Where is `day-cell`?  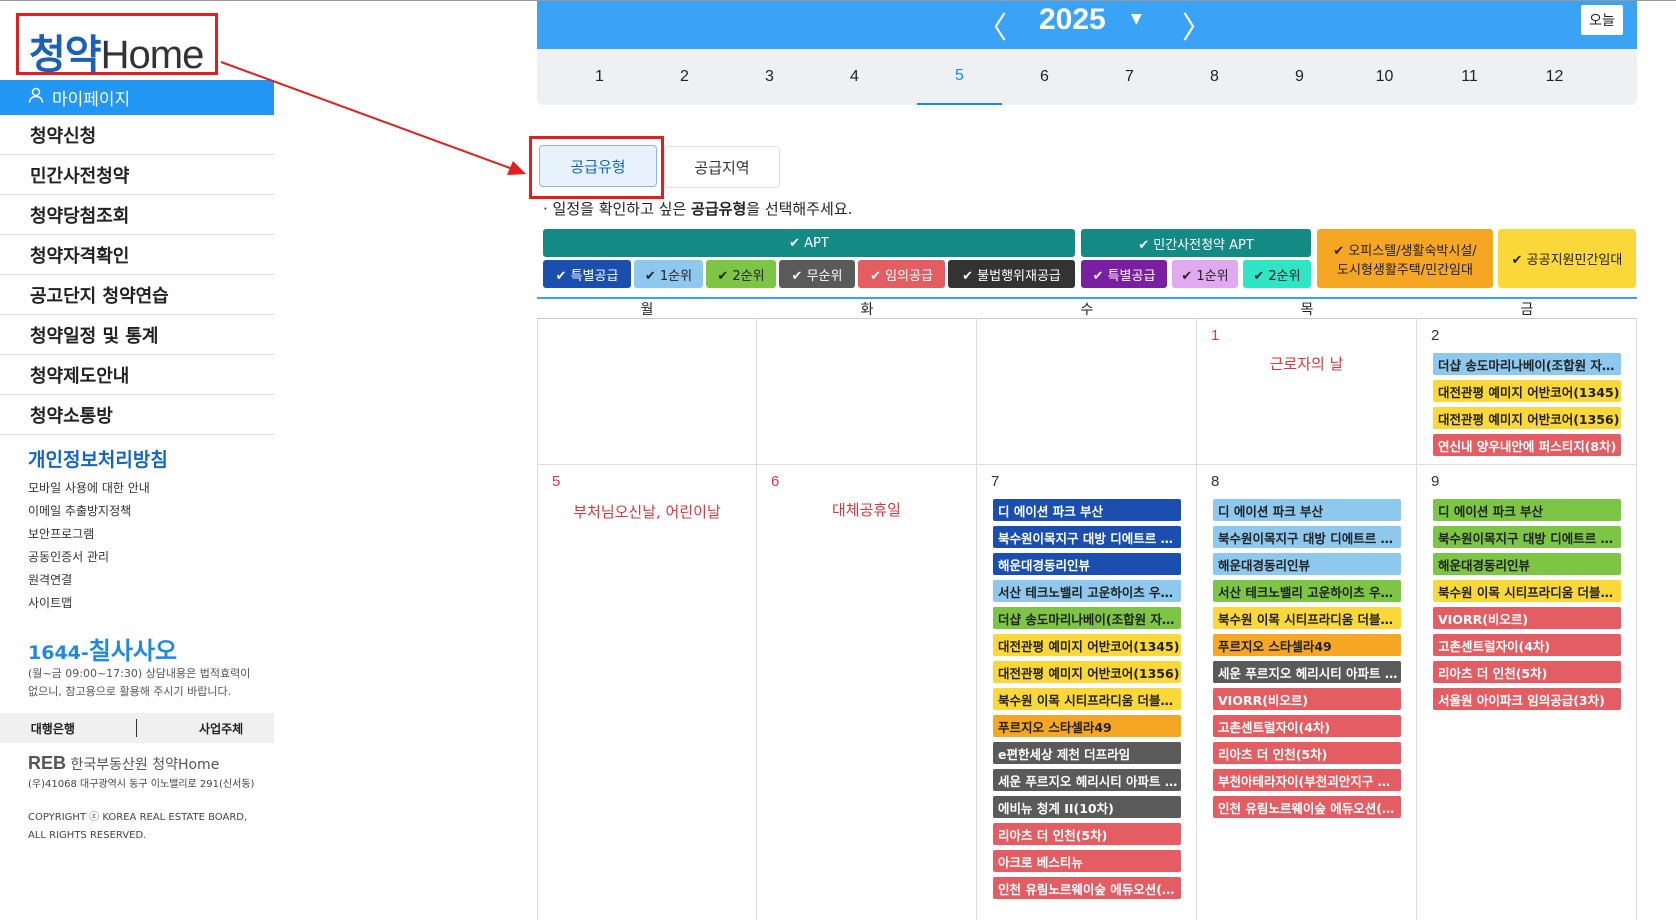
day-cell is located at coordinates (867, 392).